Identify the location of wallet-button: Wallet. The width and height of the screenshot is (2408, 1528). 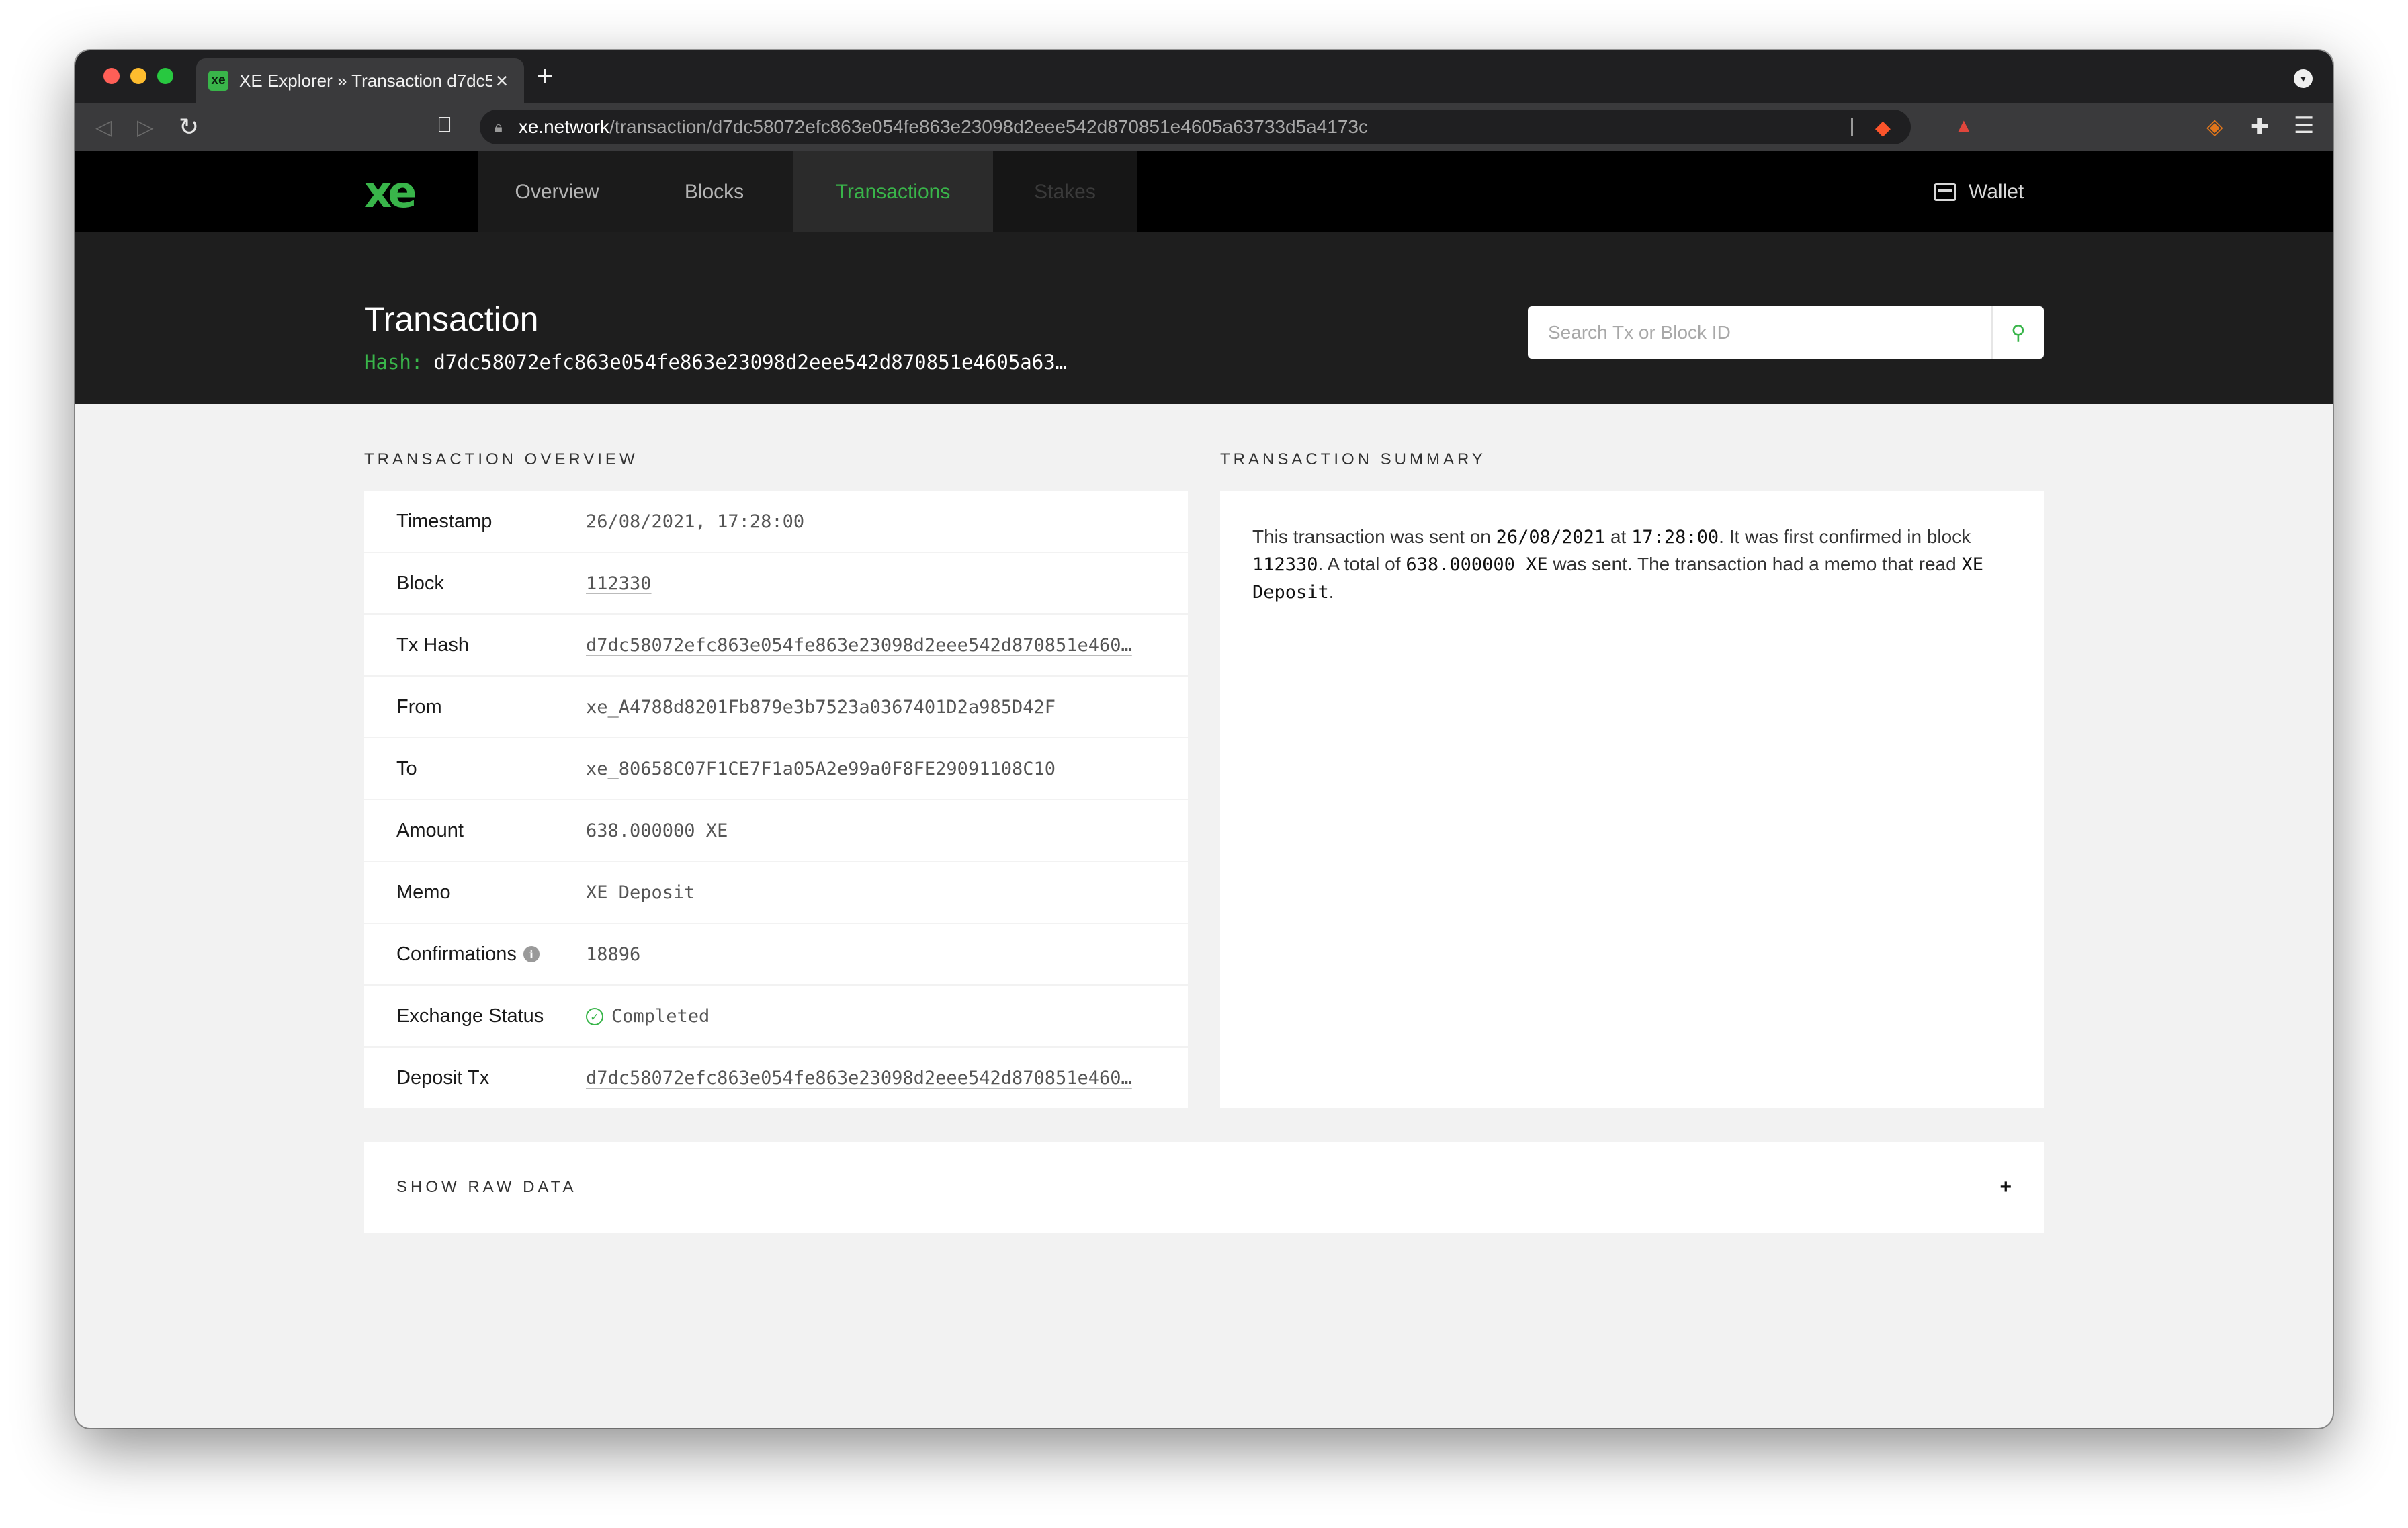
(1979, 192).